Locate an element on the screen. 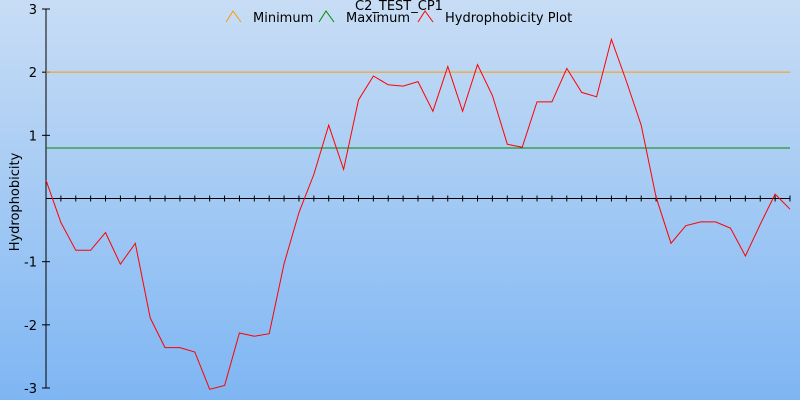  y-tick-label: -2 is located at coordinates (30, 326).